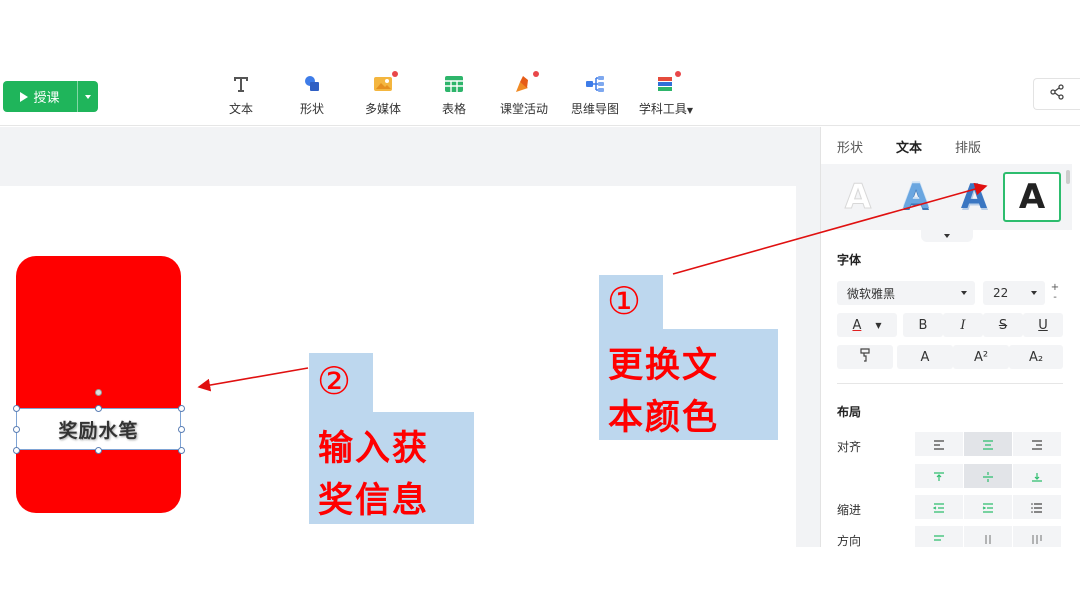  I want to click on text-vertical-icon, so click(988, 538).